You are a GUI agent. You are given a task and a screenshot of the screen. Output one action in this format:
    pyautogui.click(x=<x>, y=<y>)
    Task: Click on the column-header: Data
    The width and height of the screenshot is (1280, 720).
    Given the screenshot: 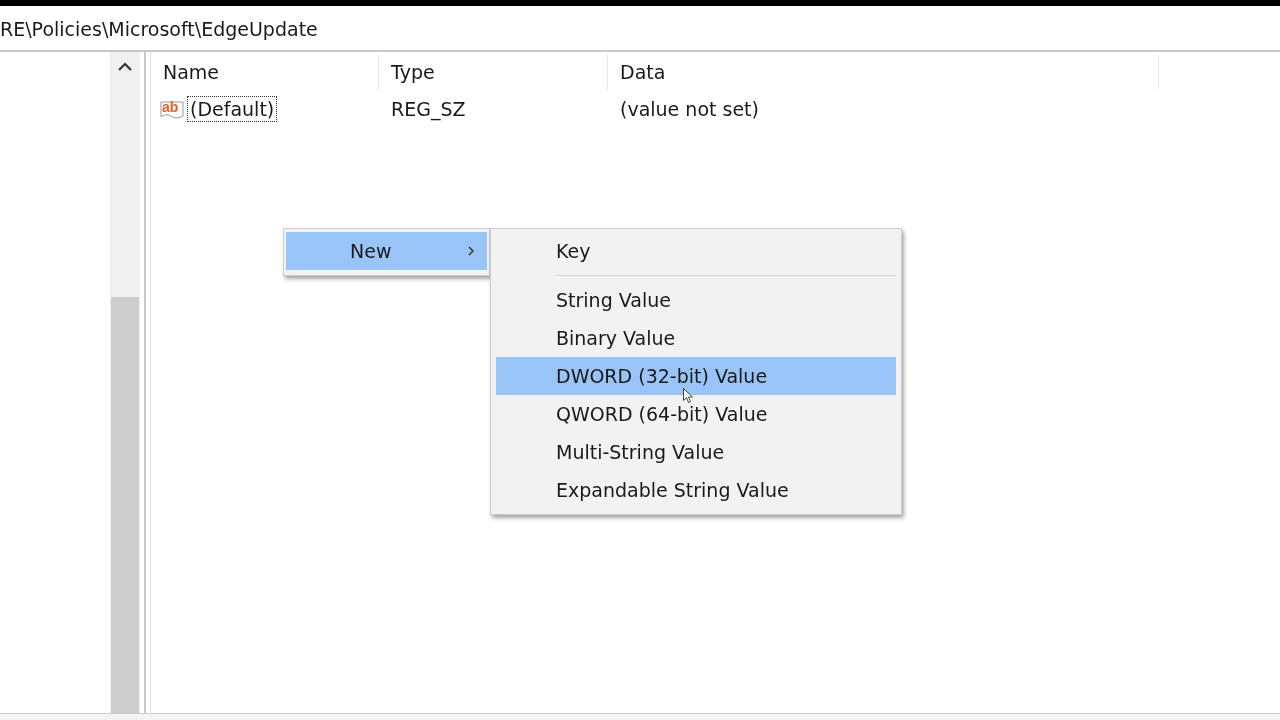 What is the action you would take?
    pyautogui.click(x=883, y=72)
    